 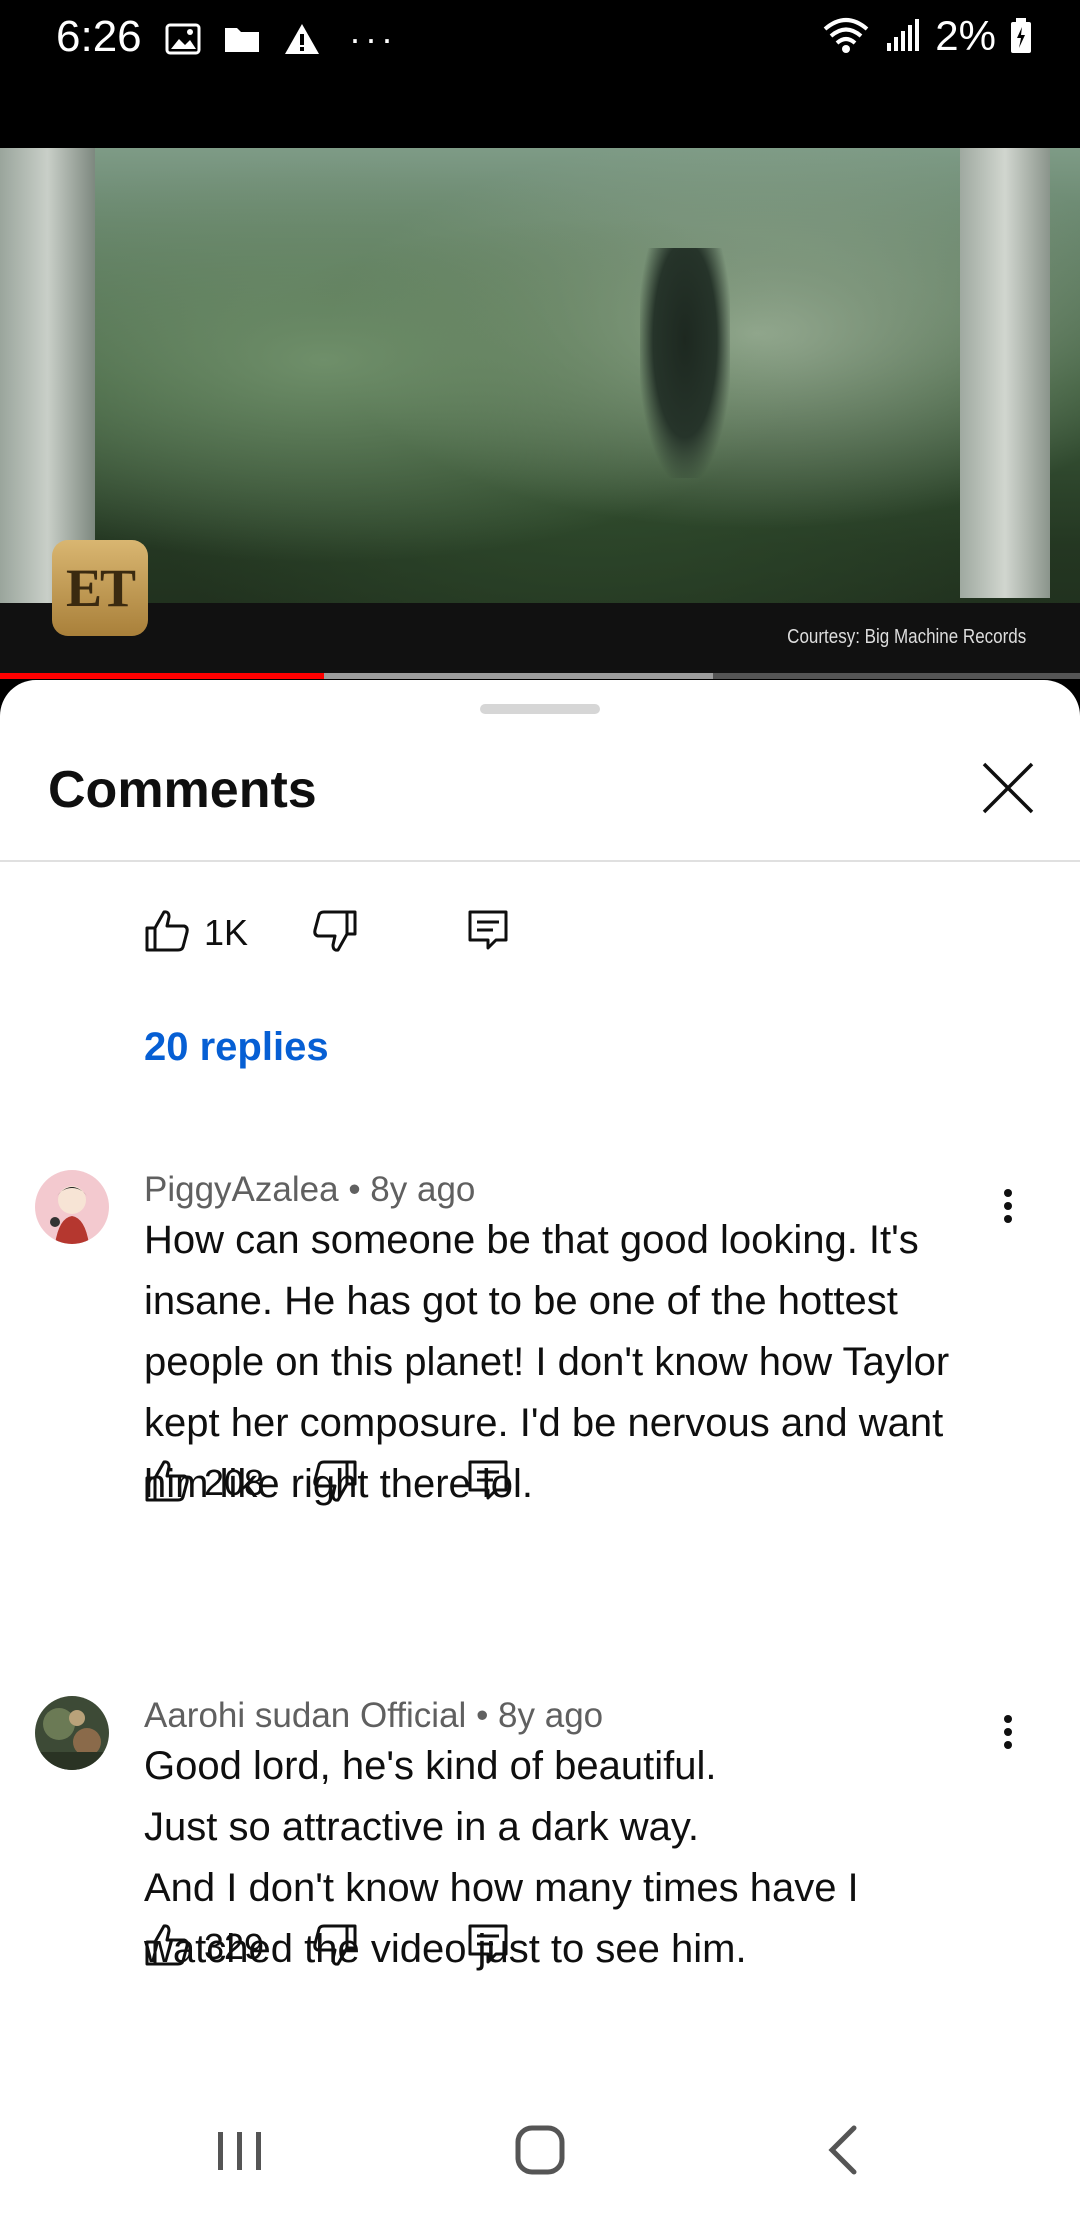 I want to click on comment-actions: 208, so click(x=540, y=1480).